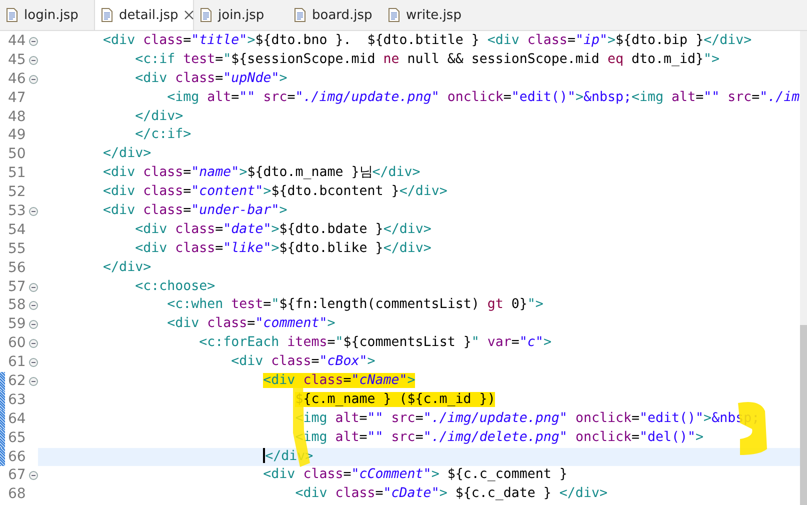  Describe the element at coordinates (17, 438) in the screenshot. I see `line-number: 65` at that location.